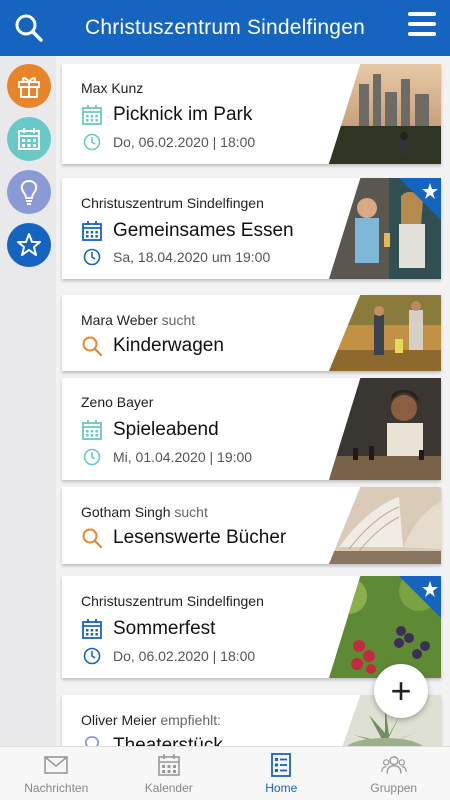 Image resolution: width=450 pixels, height=800 pixels. I want to click on page-title: Christuszentrum Sindelfingen, so click(225, 27).